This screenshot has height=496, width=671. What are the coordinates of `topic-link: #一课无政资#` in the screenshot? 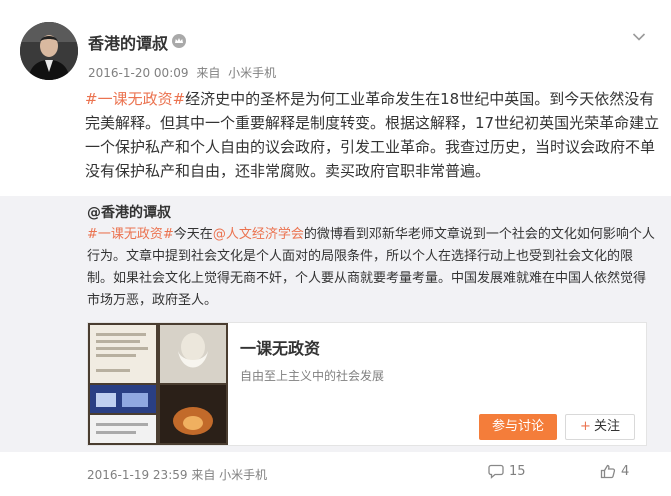 It's located at (135, 99).